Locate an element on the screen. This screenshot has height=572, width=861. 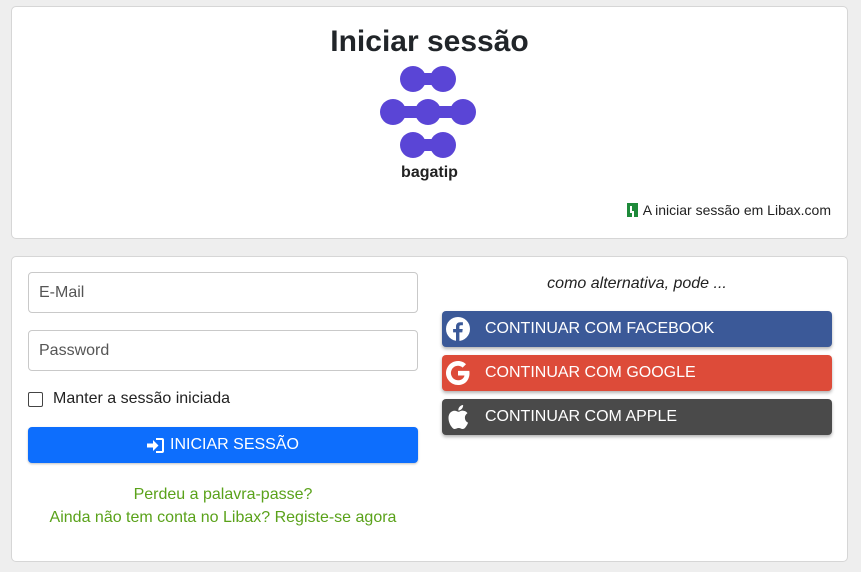
signin-note: A iniciar sessão em Libax.com is located at coordinates (728, 210).